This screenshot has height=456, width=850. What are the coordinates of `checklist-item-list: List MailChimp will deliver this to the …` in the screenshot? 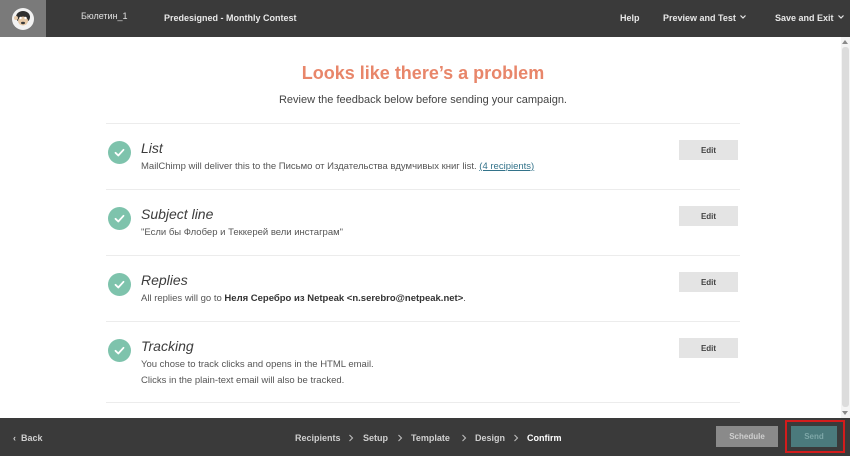 It's located at (423, 156).